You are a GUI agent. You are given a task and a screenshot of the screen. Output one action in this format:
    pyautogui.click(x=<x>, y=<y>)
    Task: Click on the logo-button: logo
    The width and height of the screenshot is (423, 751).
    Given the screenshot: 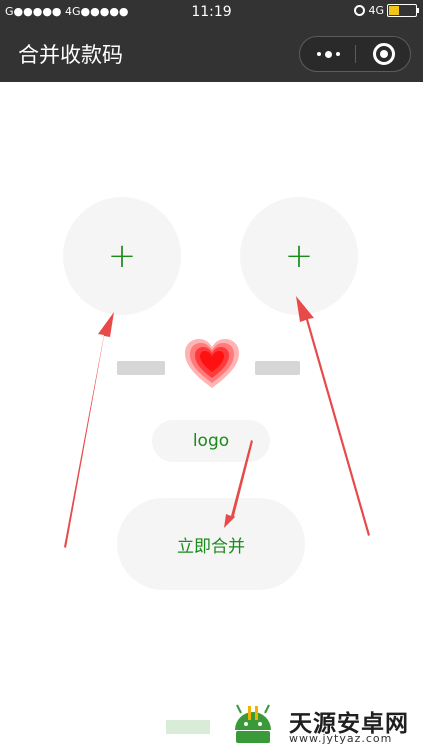 What is the action you would take?
    pyautogui.click(x=211, y=441)
    